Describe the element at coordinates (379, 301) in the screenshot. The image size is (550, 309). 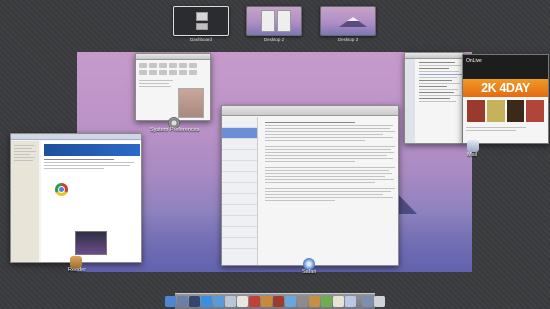
I see `trash-icon` at that location.